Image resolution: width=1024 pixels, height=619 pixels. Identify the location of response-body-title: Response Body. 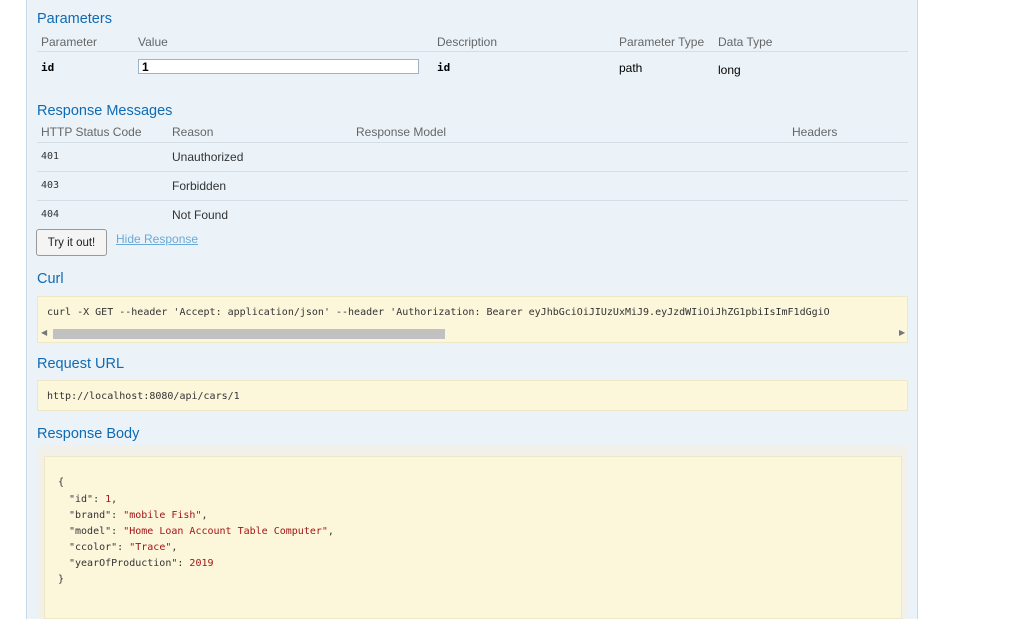
(88, 434).